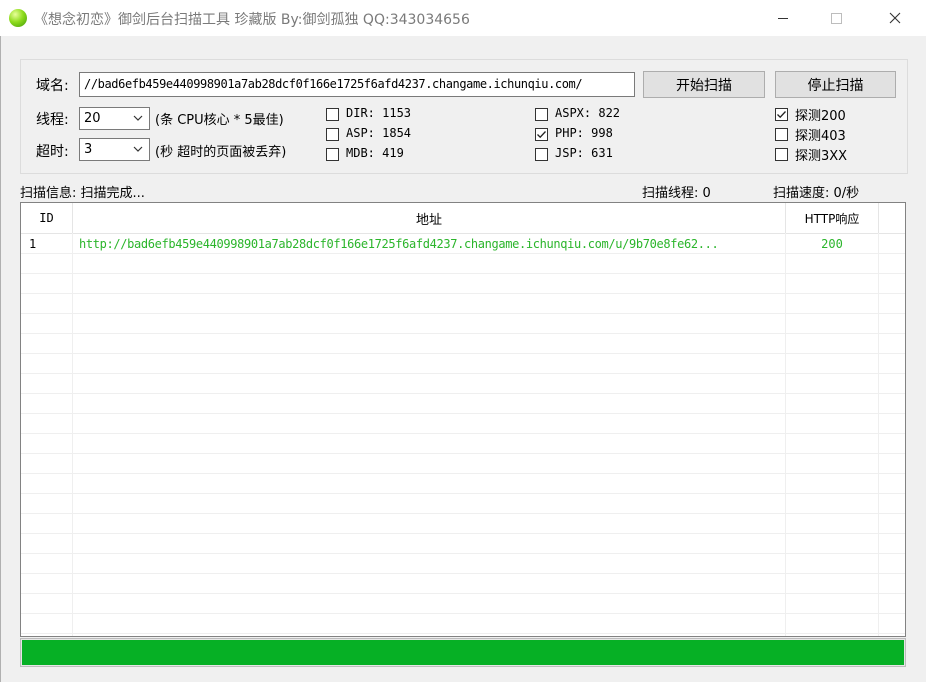  I want to click on timeout-hint: (秒 超时的页面被丢弃), so click(221, 152).